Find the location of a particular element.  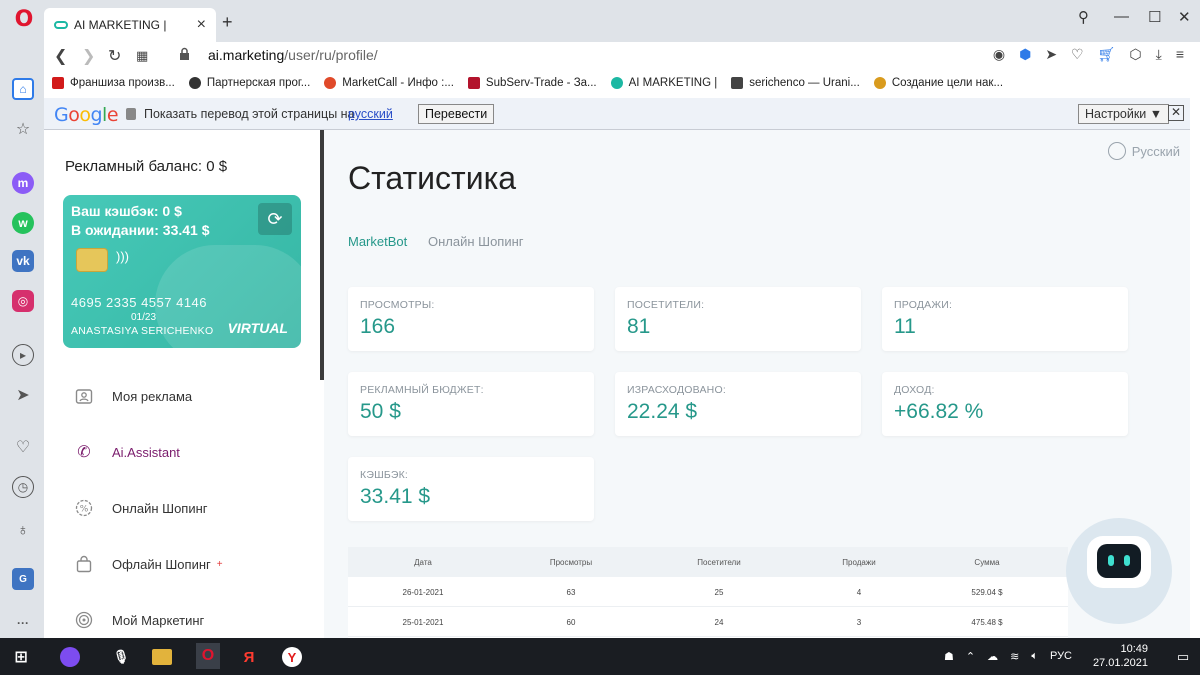

messenger-icon: m is located at coordinates (23, 183).